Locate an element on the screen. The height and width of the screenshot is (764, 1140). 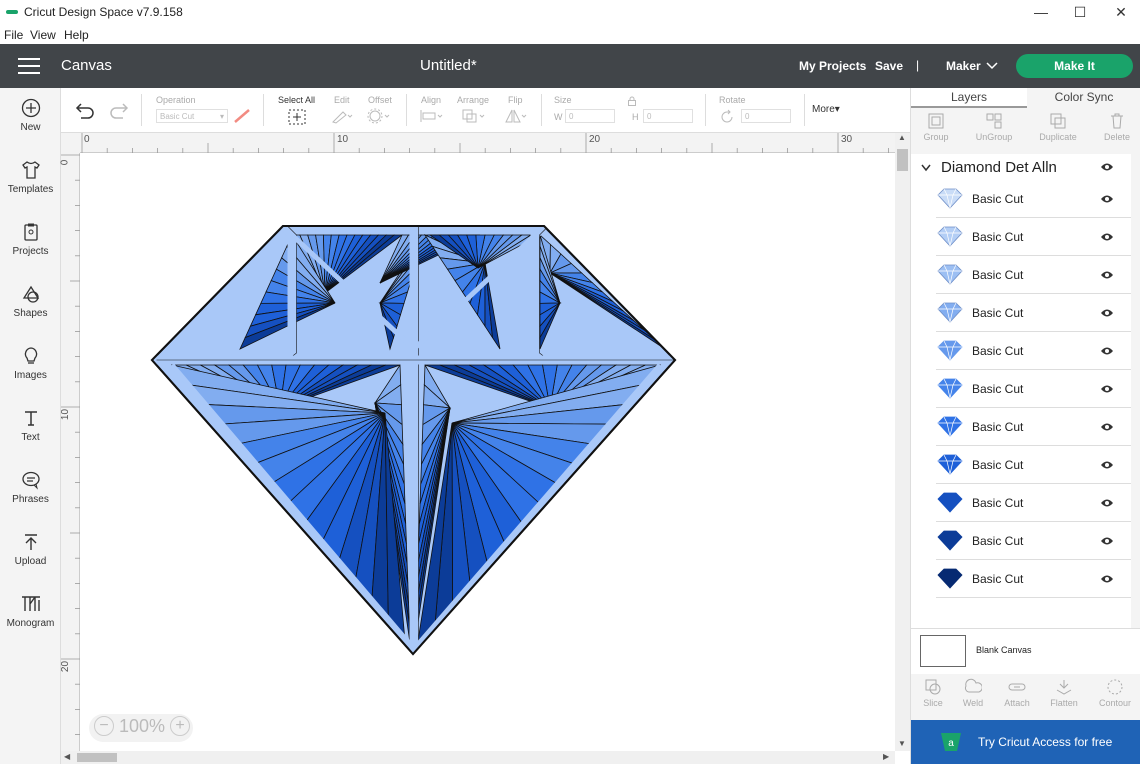
weld-label: Weld is located at coordinates (973, 703).